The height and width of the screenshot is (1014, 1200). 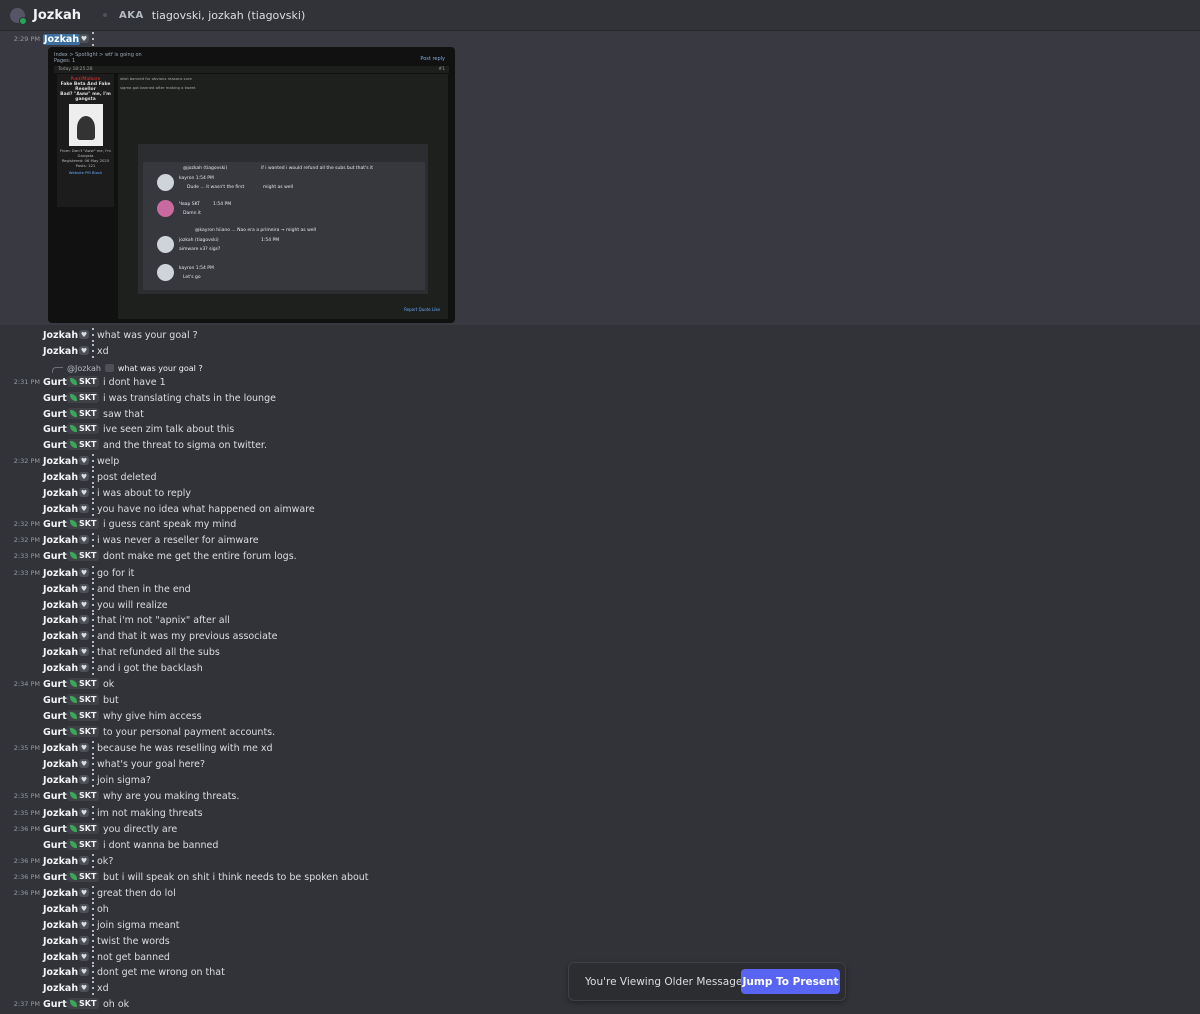 What do you see at coordinates (600, 524) in the screenshot?
I see `message-row: 2:32 PM Gurt SKT i guess cant speak my mind` at bounding box center [600, 524].